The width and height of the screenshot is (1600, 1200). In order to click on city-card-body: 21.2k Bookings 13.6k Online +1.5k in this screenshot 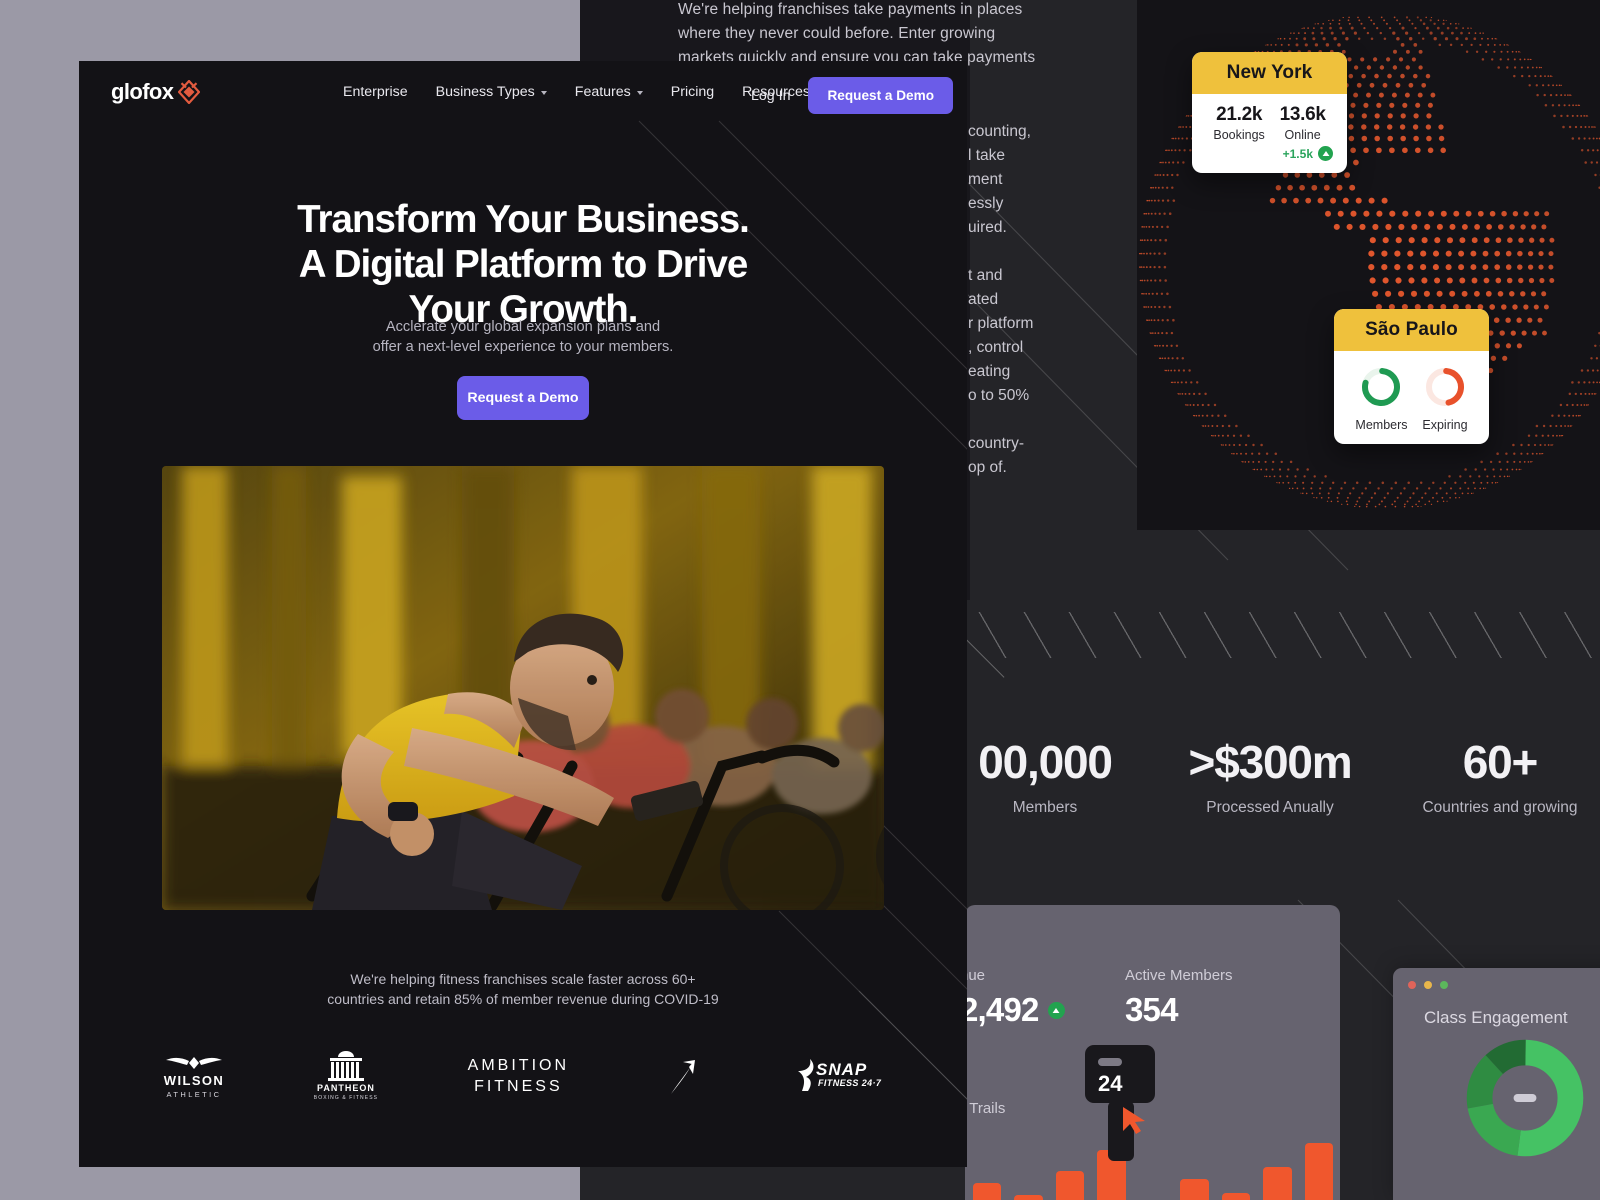, I will do `click(1269, 133)`.